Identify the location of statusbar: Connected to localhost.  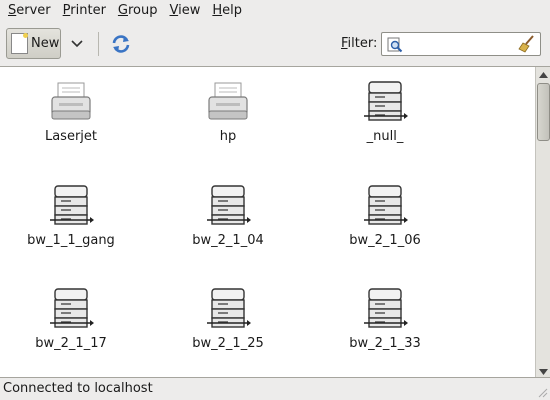
(275, 389).